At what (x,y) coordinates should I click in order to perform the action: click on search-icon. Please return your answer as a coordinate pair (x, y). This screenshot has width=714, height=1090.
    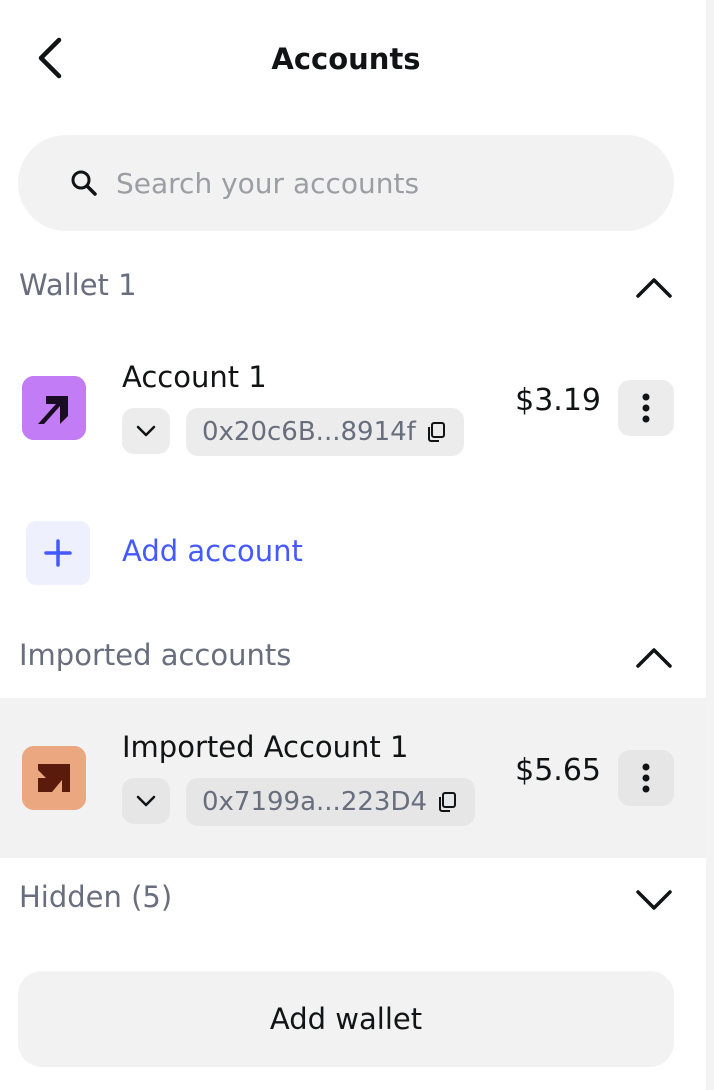
    Looking at the image, I should click on (84, 183).